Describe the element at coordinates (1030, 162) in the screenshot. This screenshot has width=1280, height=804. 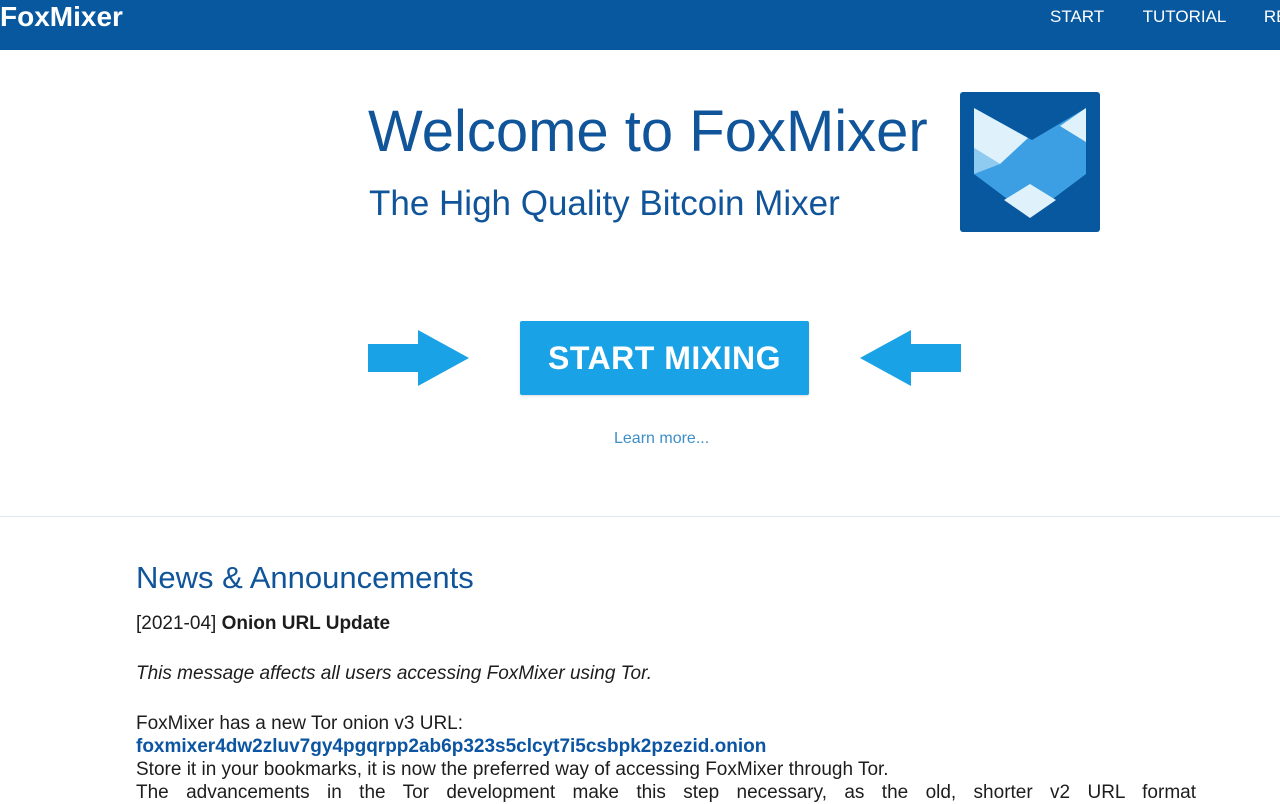
I see `foxmixer-logo-icon` at that location.